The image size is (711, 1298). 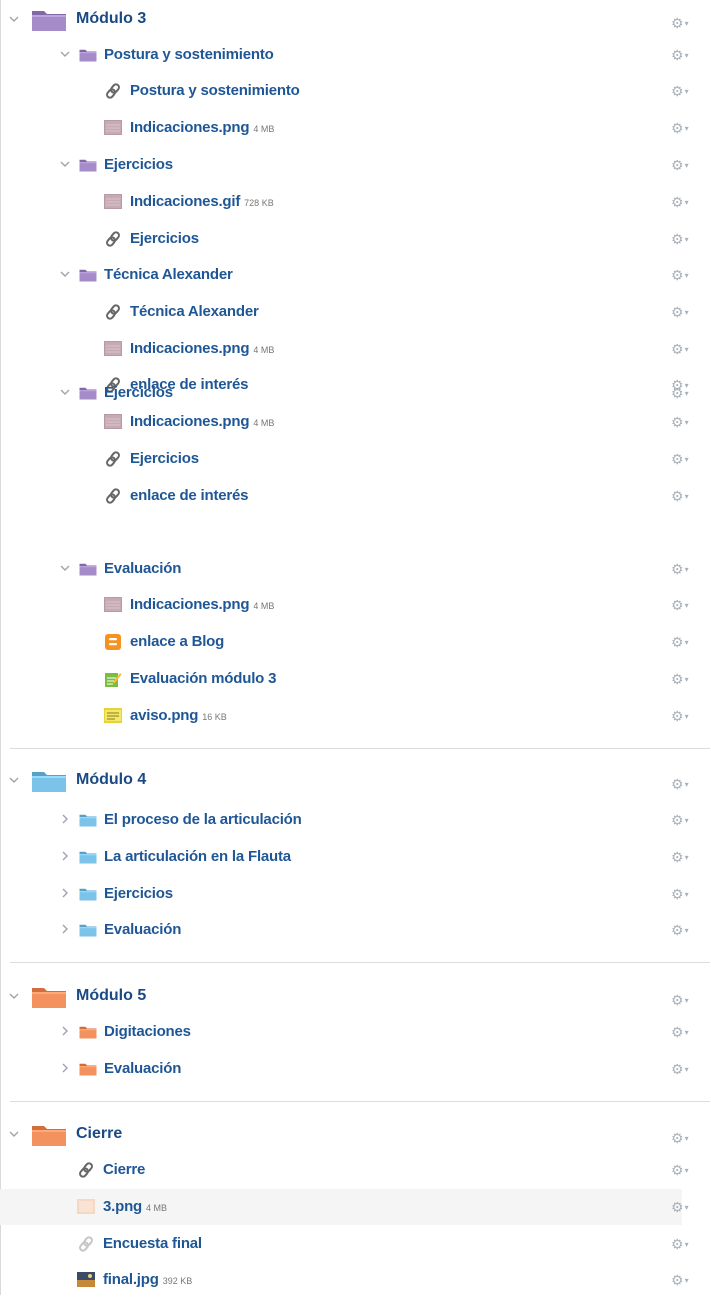 What do you see at coordinates (113, 679) in the screenshot?
I see `assignment-icon` at bounding box center [113, 679].